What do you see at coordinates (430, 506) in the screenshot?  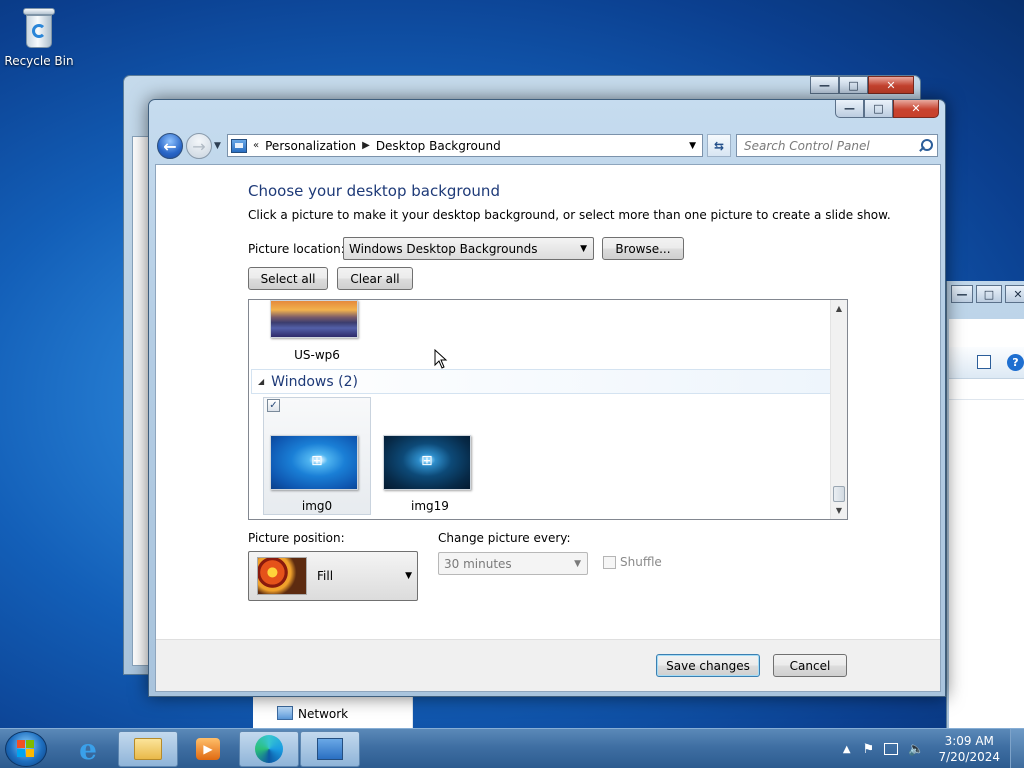 I see `wallpaper-label-img19: img19` at bounding box center [430, 506].